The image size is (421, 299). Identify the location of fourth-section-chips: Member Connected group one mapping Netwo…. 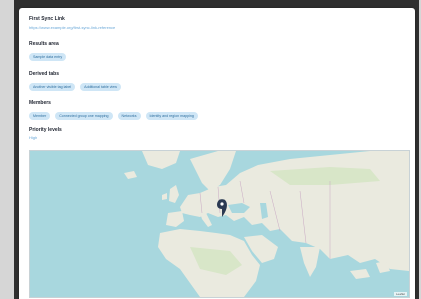
(113, 116).